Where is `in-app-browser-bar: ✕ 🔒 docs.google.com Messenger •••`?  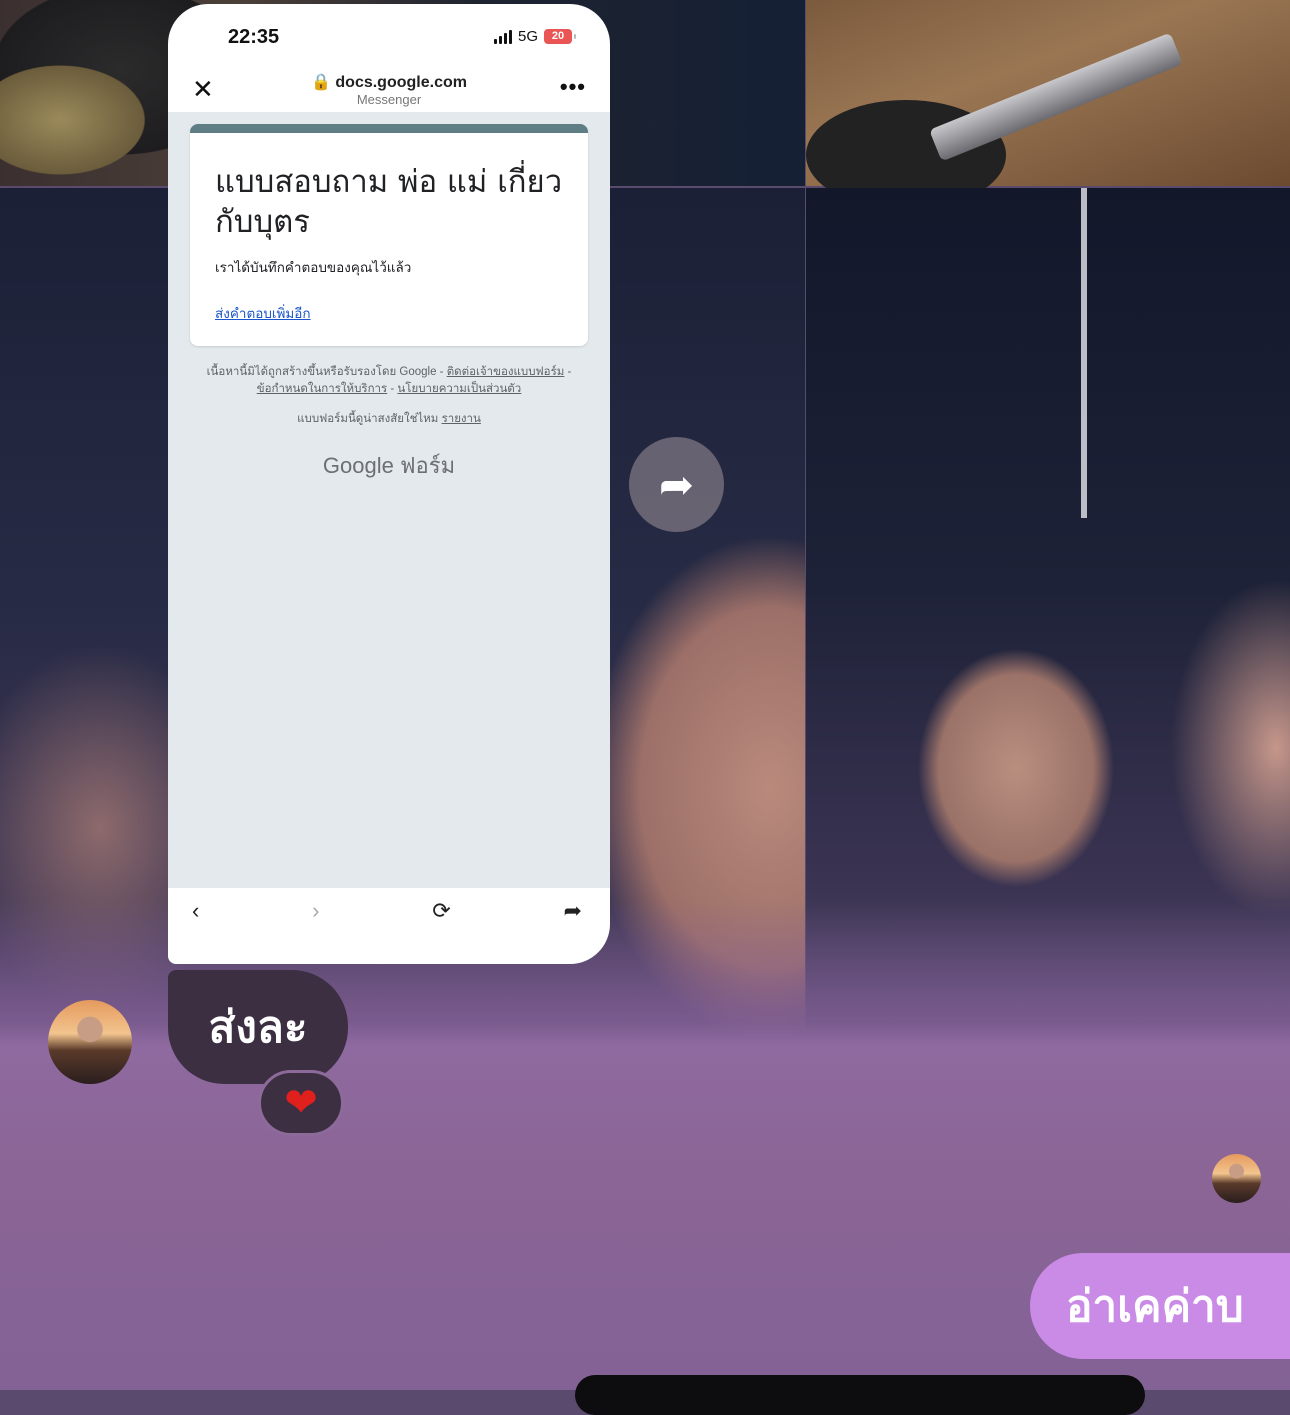 in-app-browser-bar: ✕ 🔒 docs.google.com Messenger ••• is located at coordinates (389, 90).